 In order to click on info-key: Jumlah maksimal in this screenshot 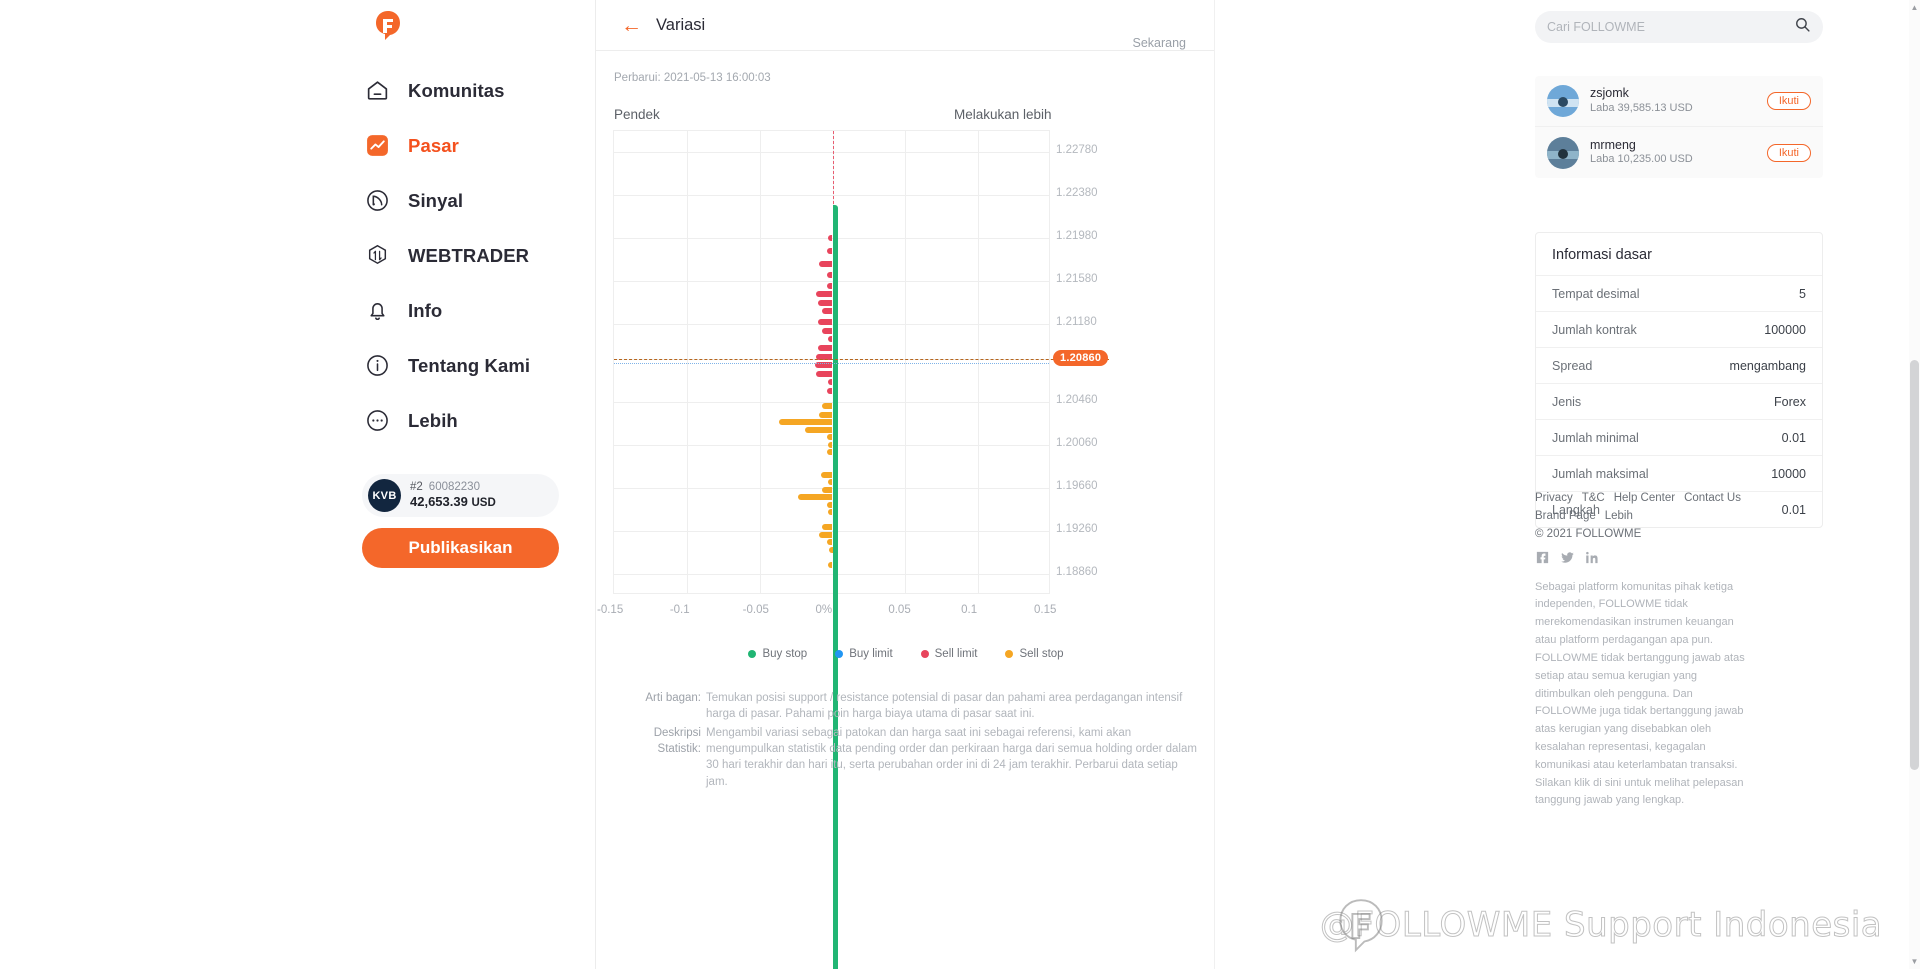, I will do `click(1600, 473)`.